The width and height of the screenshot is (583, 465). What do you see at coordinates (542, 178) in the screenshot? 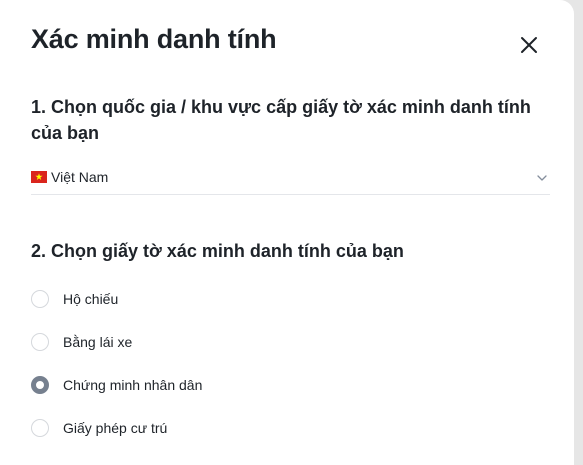
I see `chevron-down-icon` at bounding box center [542, 178].